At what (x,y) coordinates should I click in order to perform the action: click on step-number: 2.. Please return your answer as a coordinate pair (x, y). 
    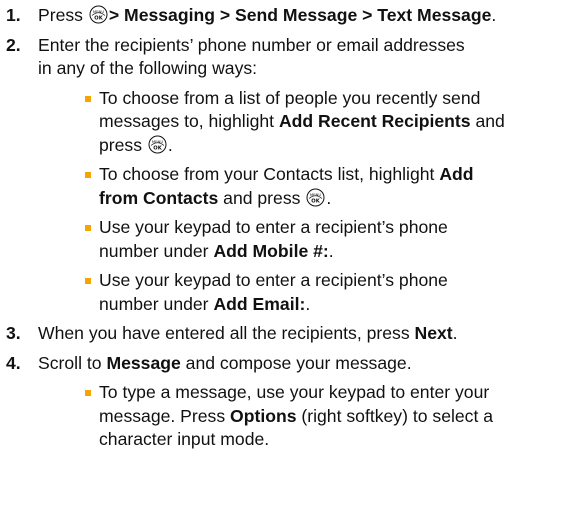
    Looking at the image, I should click on (13, 44).